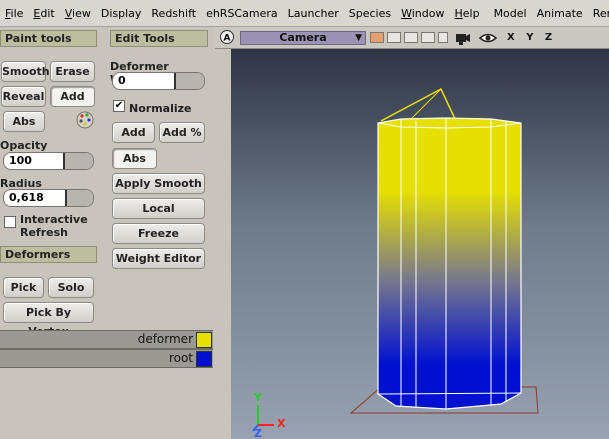 This screenshot has width=609, height=439. What do you see at coordinates (106, 339) in the screenshot?
I see `list-item-deformer: deformer` at bounding box center [106, 339].